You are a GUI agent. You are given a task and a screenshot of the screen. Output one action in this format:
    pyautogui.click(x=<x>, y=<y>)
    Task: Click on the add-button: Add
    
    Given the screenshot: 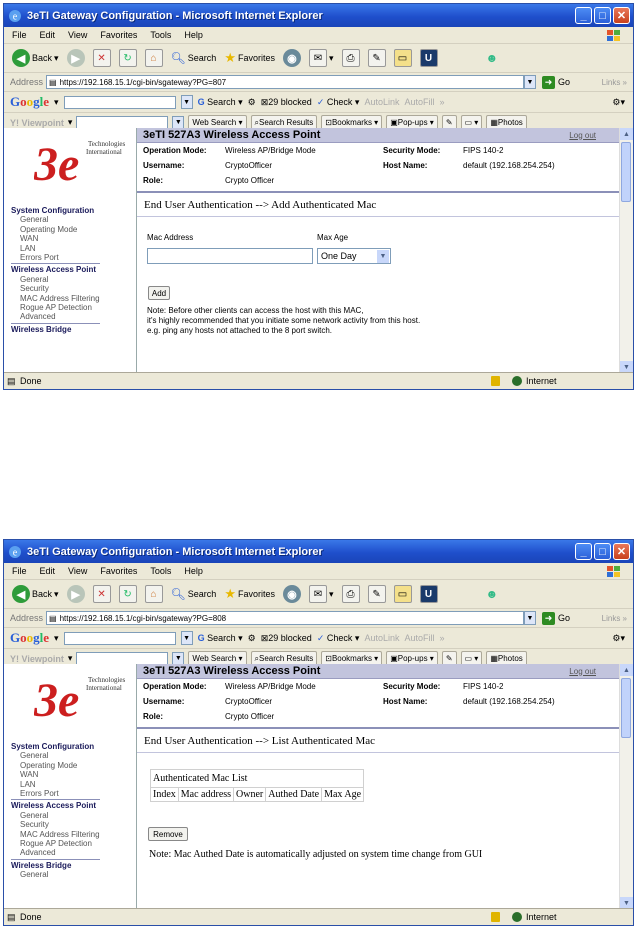 What is the action you would take?
    pyautogui.click(x=159, y=293)
    